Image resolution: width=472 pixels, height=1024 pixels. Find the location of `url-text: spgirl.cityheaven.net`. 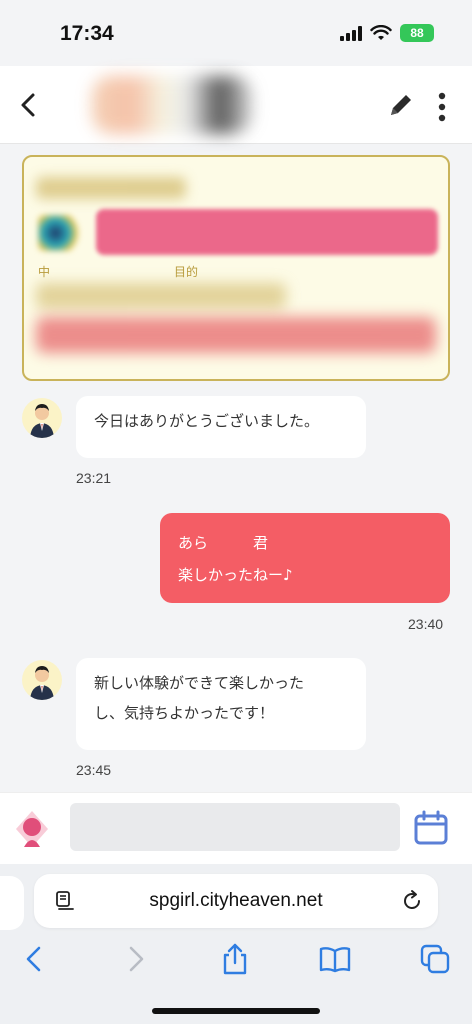

url-text: spgirl.cityheaven.net is located at coordinates (236, 900).